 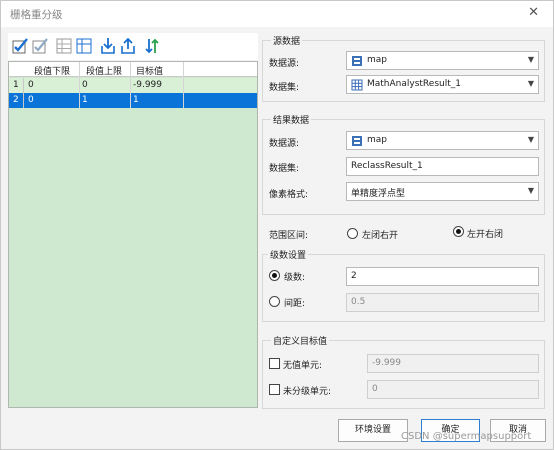 I want to click on cell-high: 1, so click(x=85, y=100).